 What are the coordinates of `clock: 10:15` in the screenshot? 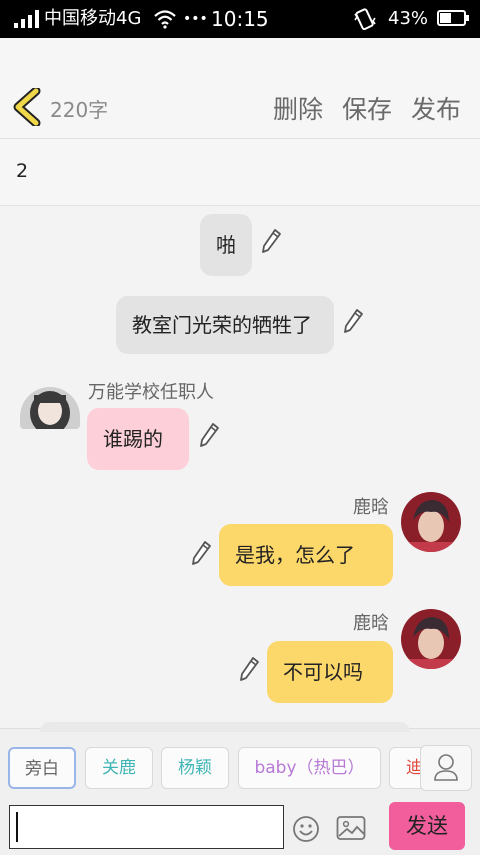 It's located at (240, 19).